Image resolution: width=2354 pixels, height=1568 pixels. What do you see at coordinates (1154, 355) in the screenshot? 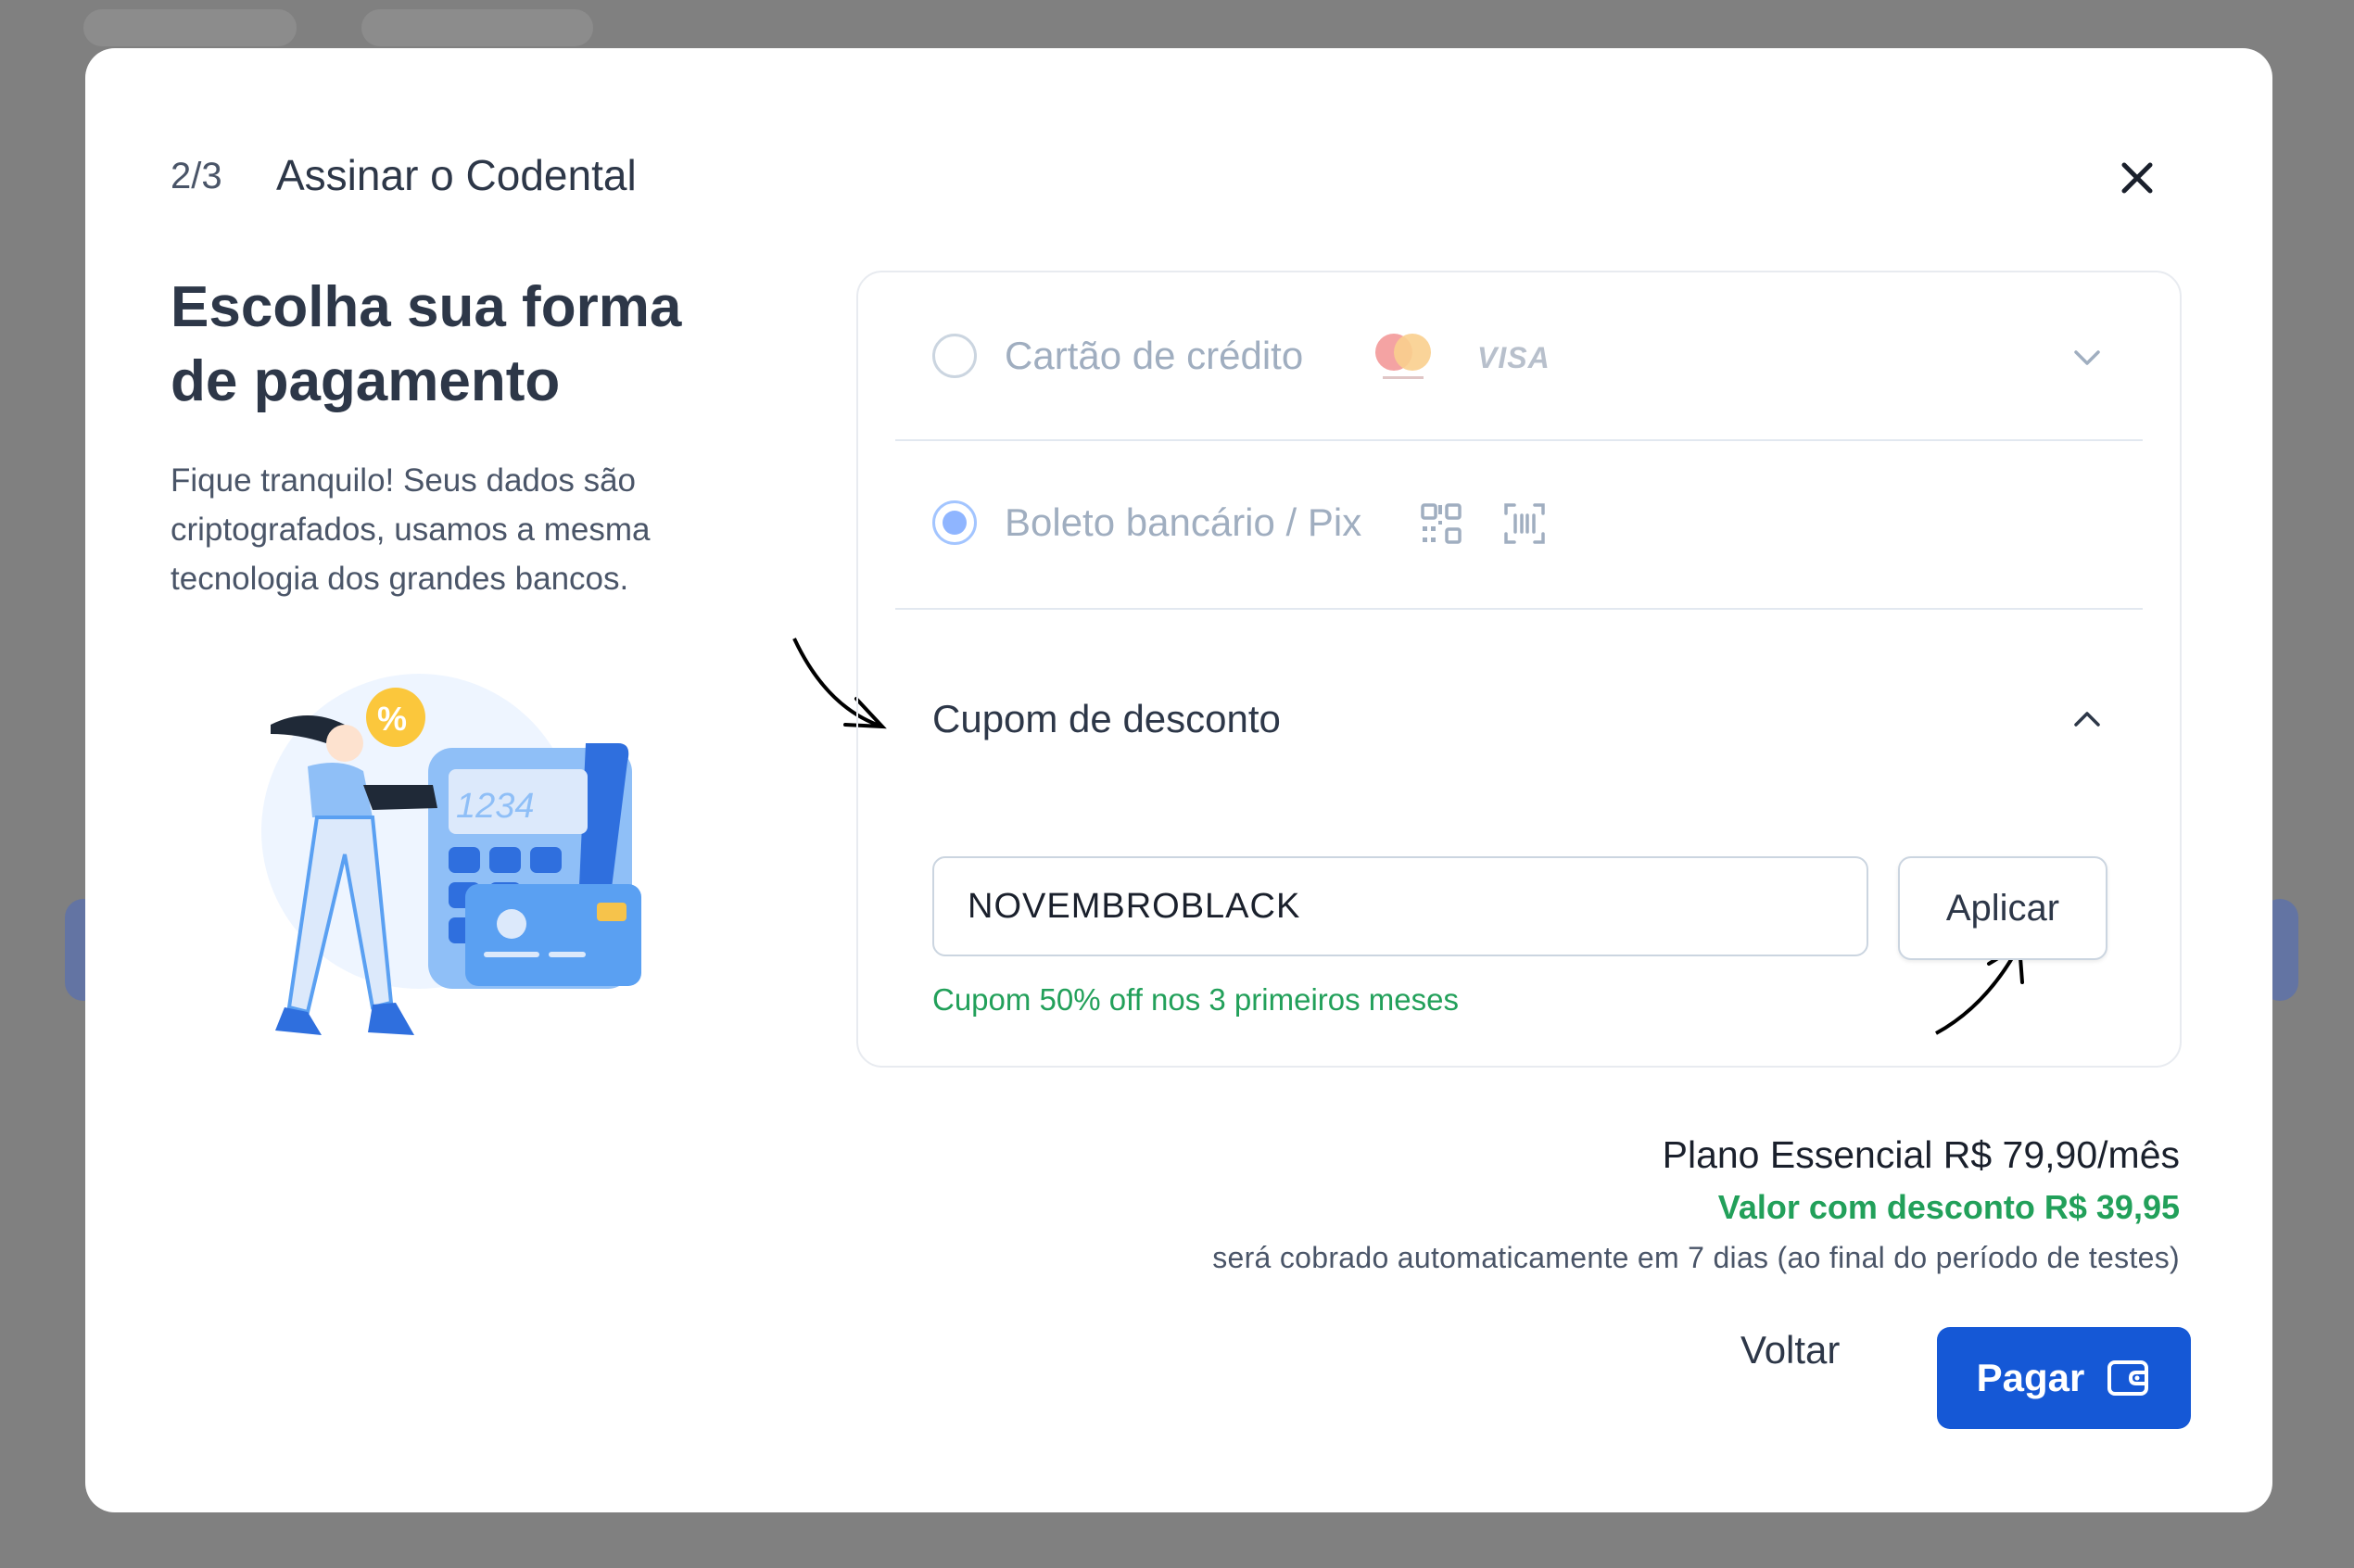
I see `credit-card-label: Cartão de crédito` at bounding box center [1154, 355].